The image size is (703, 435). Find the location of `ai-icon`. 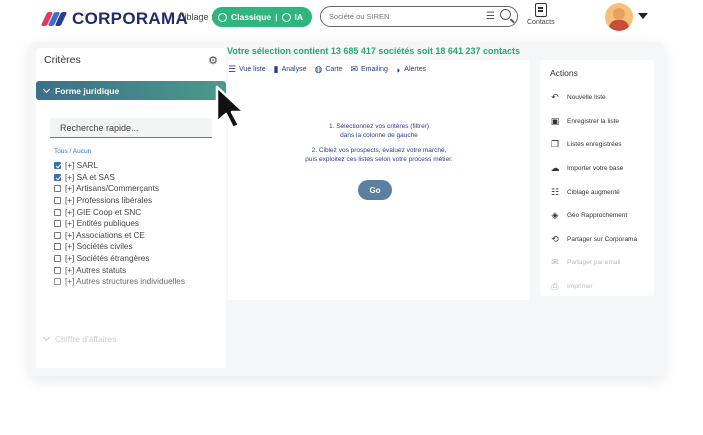

ai-icon is located at coordinates (286, 17).